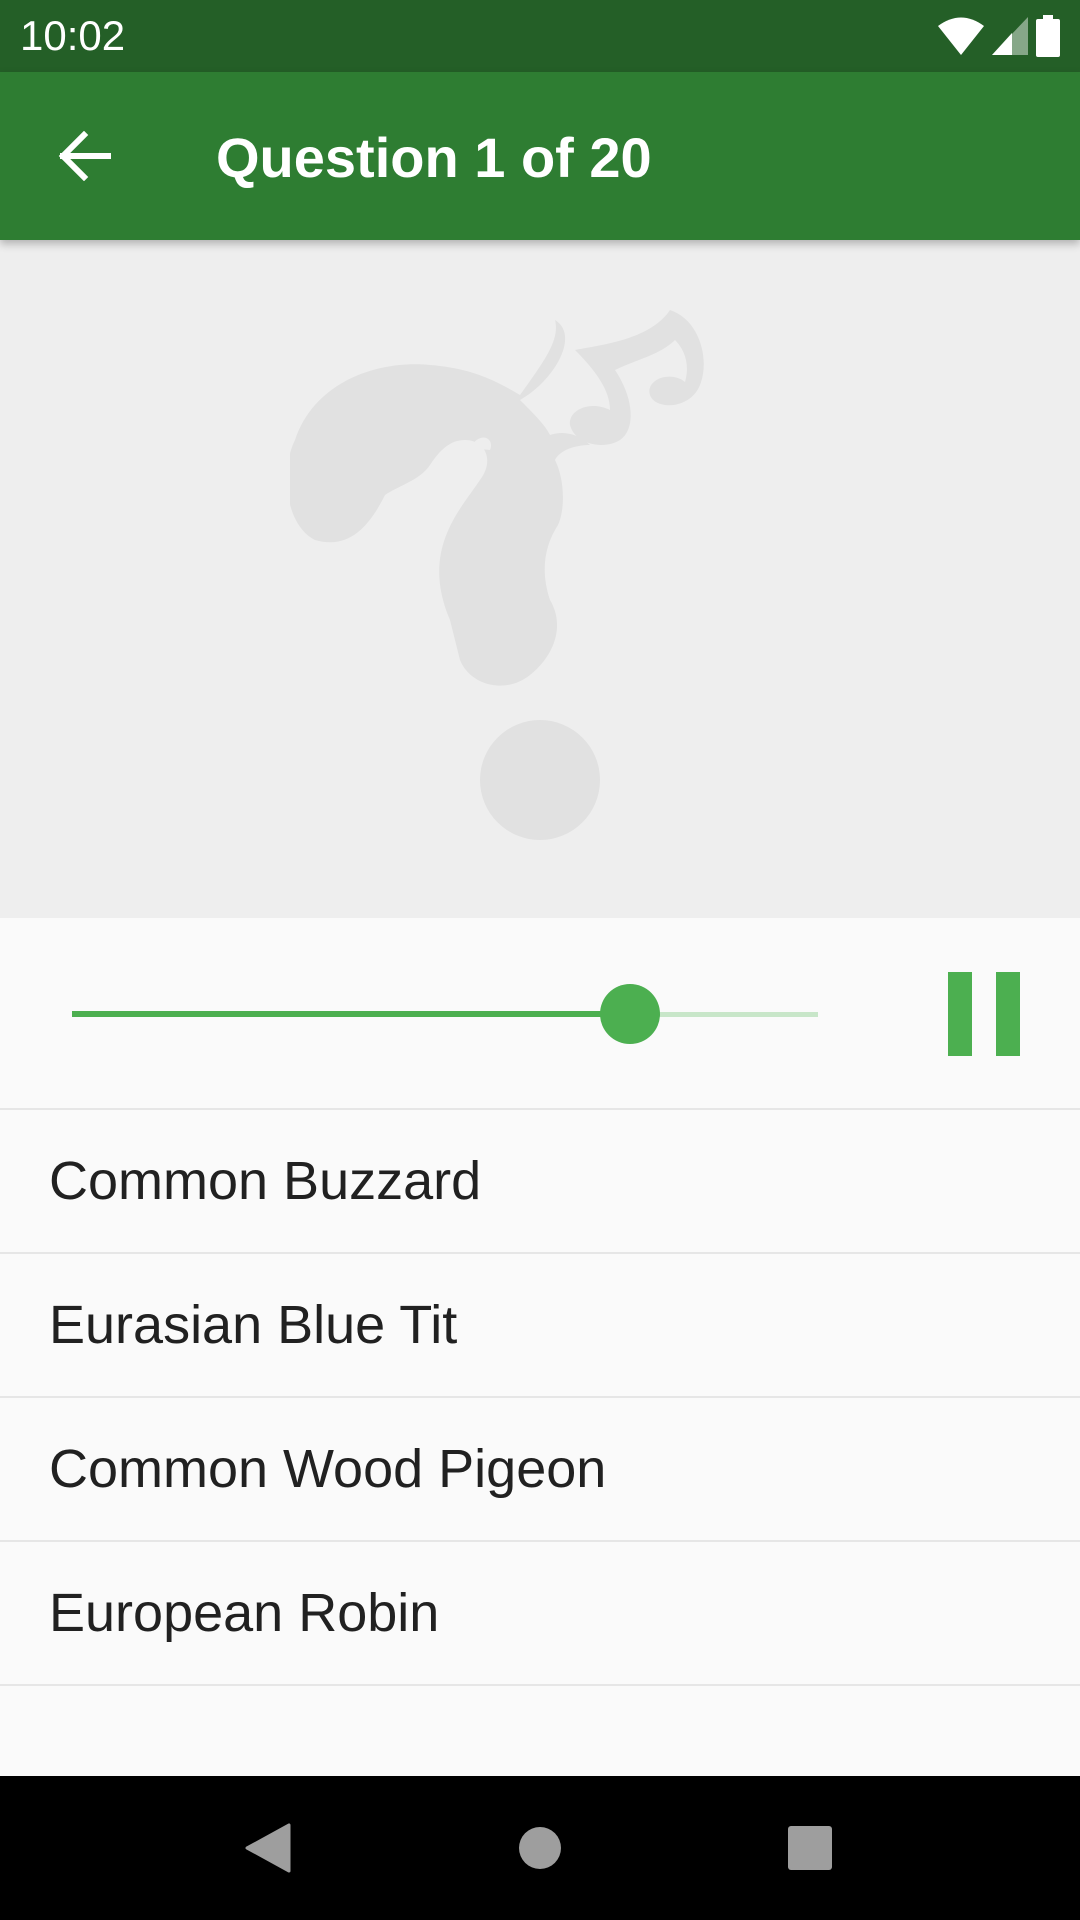 The image size is (1080, 1920). I want to click on cell-signal-icon, so click(1010, 36).